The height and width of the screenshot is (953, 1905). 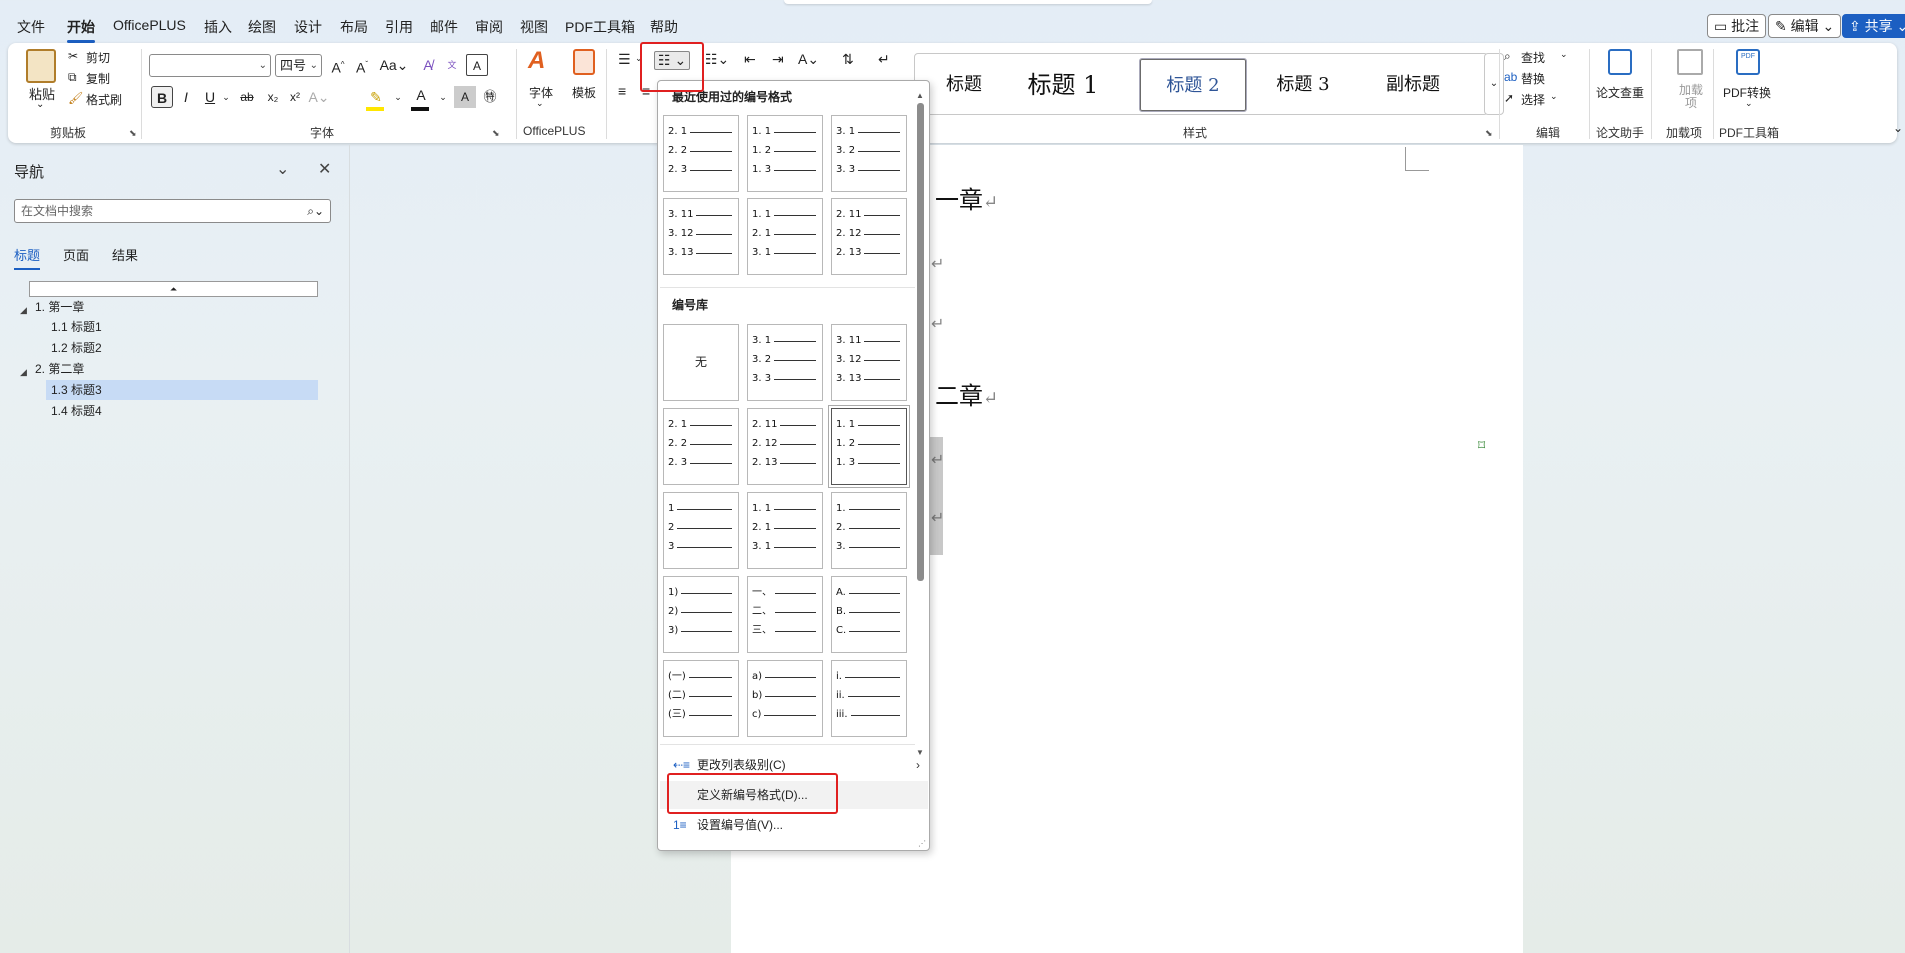 What do you see at coordinates (176, 369) in the screenshot?
I see `tree-item-chapter2: 2. 第二章` at bounding box center [176, 369].